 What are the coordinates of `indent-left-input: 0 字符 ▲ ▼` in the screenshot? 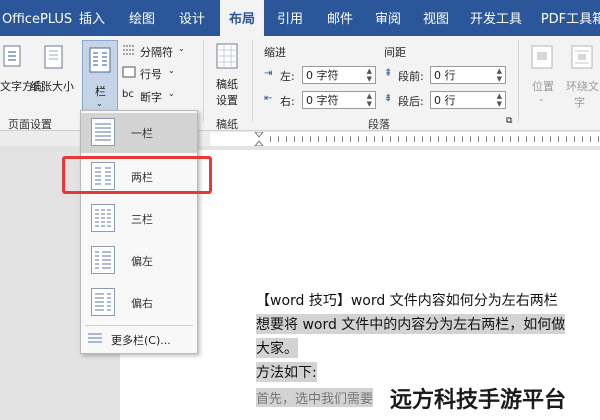 It's located at (339, 75).